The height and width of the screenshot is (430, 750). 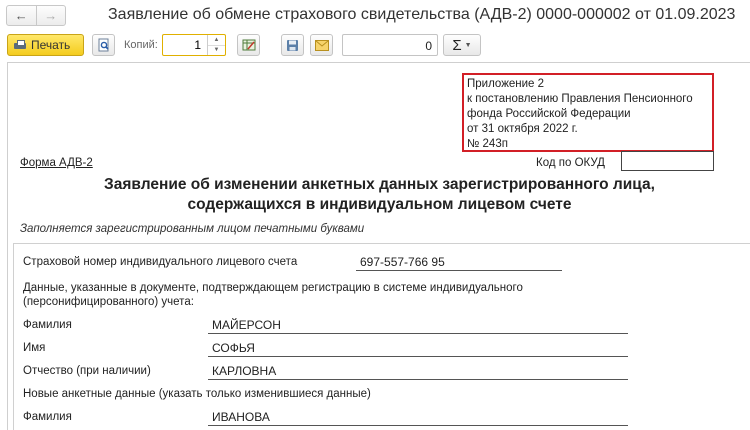 What do you see at coordinates (418, 349) in the screenshot?
I see `first-name-value: СОФЬЯ` at bounding box center [418, 349].